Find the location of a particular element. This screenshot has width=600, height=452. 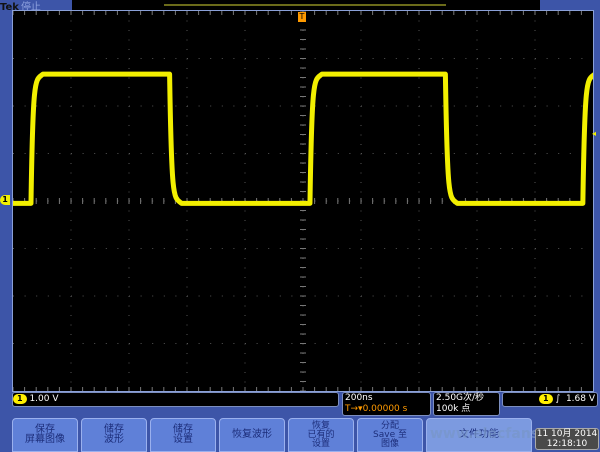

trigger-level-marker: ◂ is located at coordinates (594, 133).